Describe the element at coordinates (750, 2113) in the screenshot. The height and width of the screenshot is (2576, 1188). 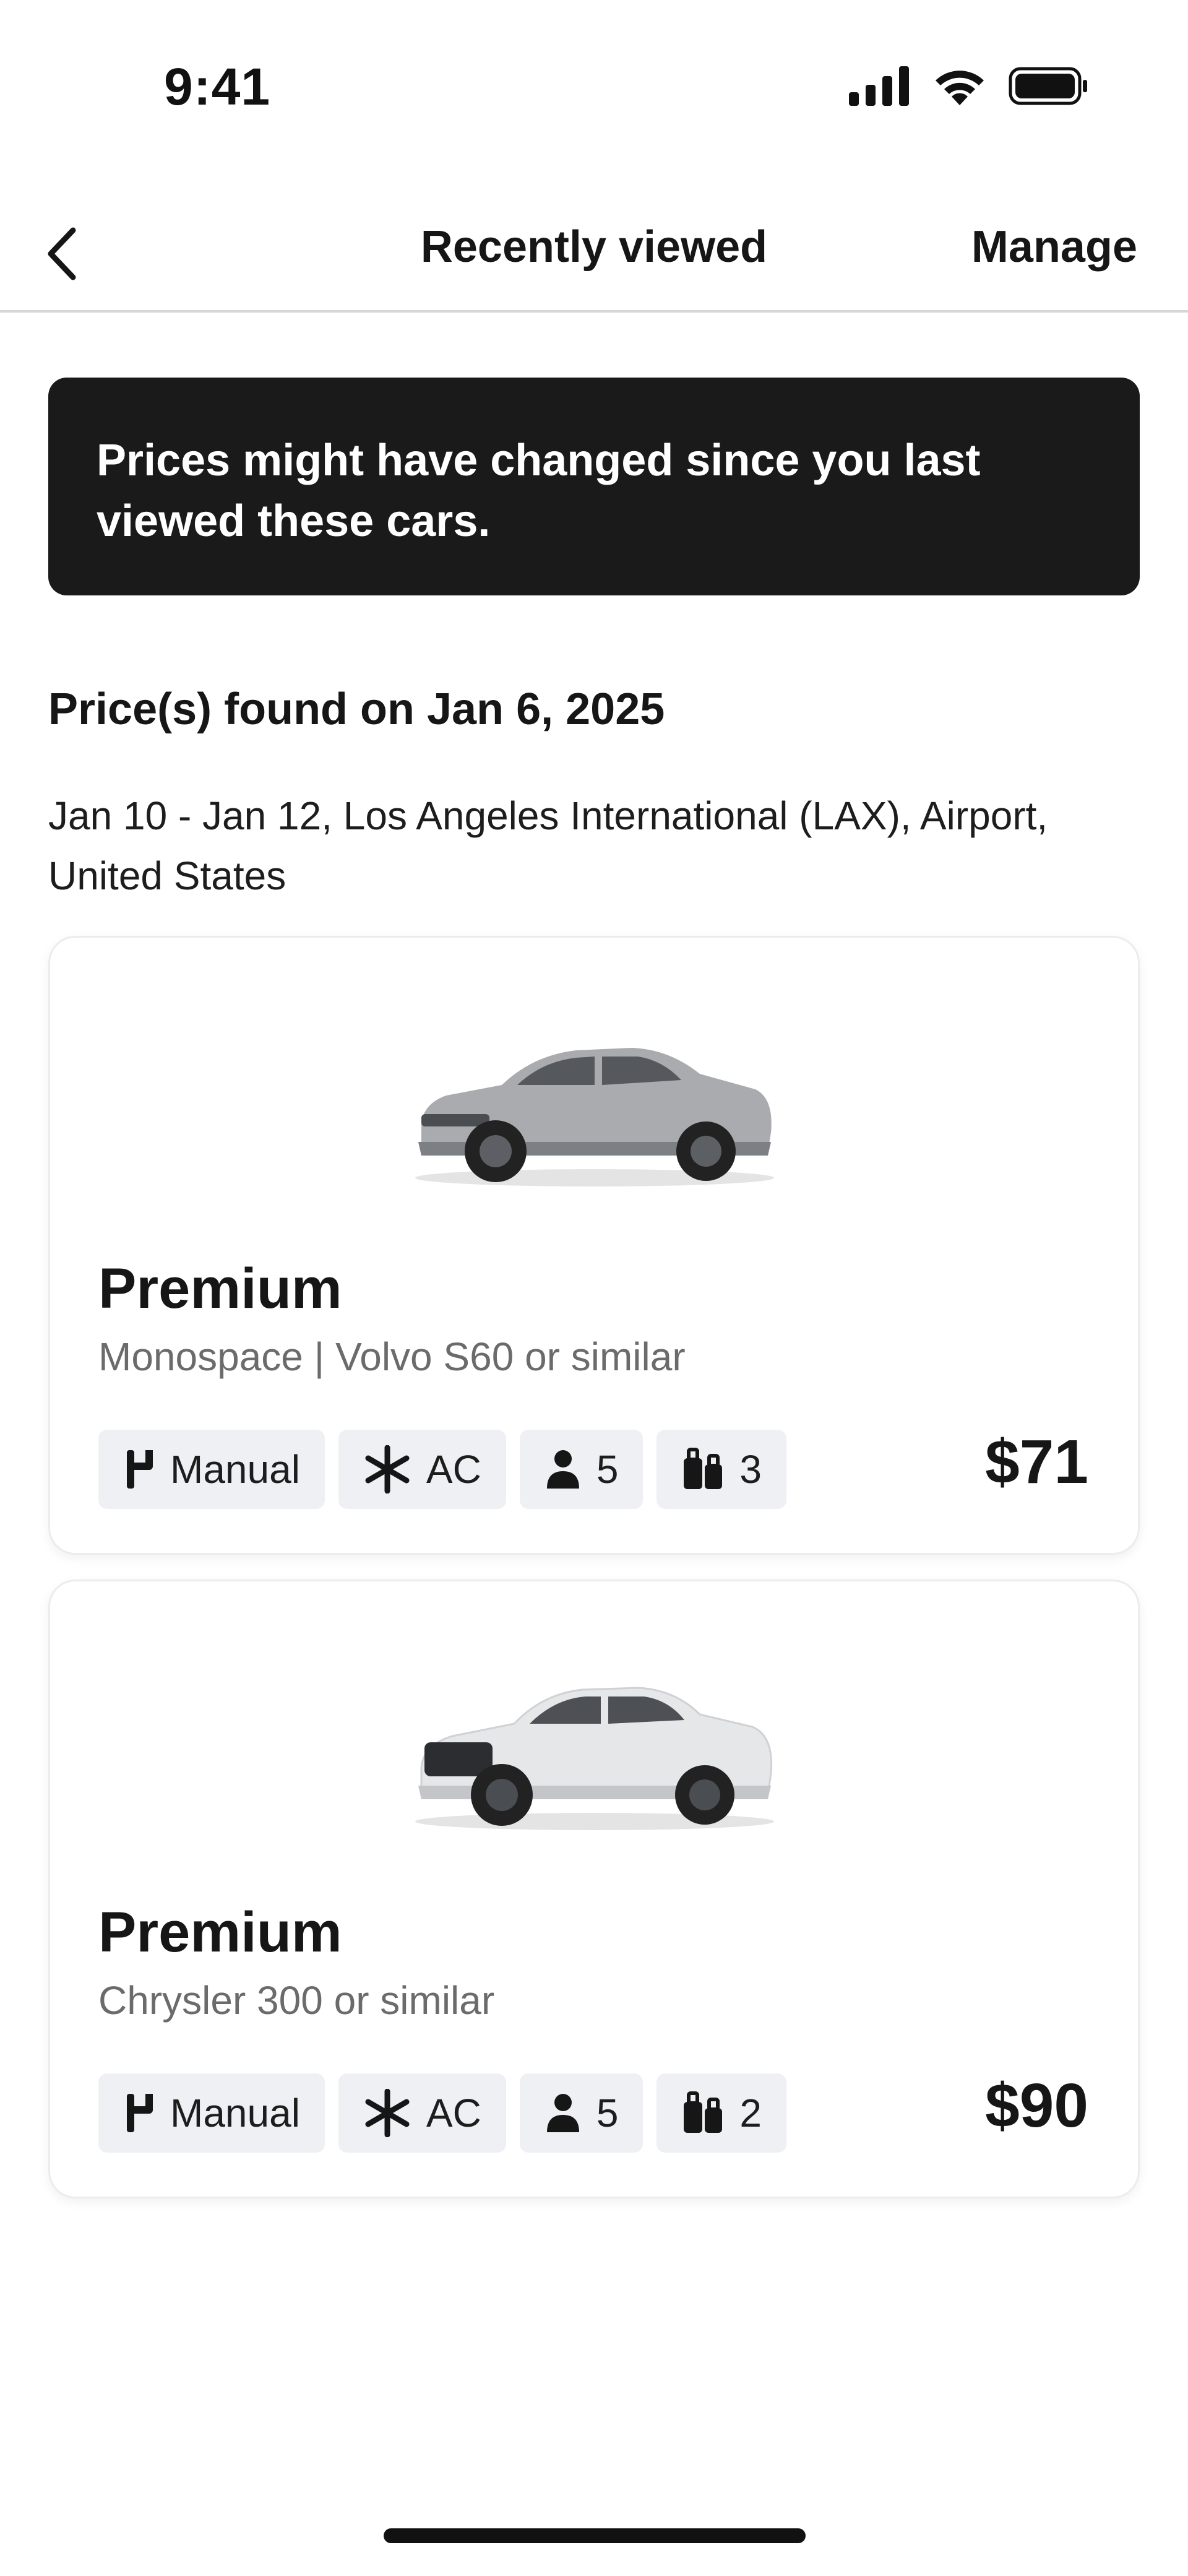
I see `bags-count: 2` at that location.